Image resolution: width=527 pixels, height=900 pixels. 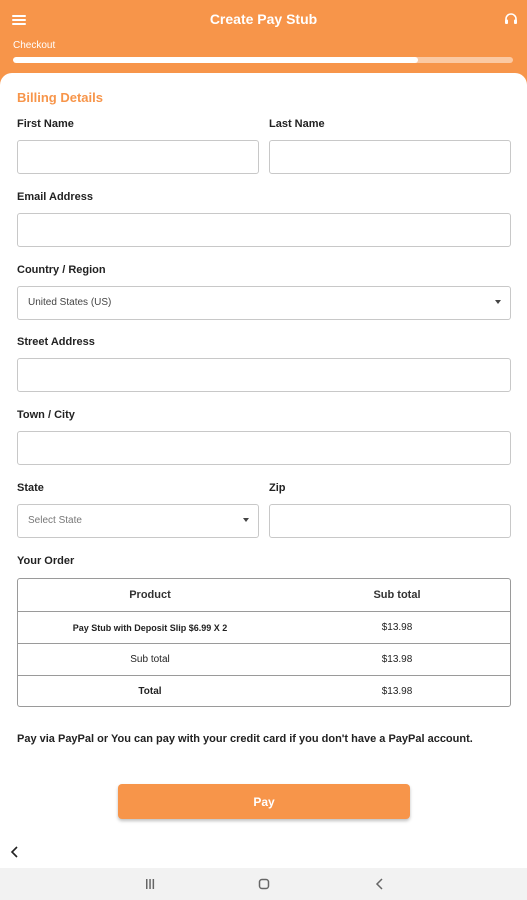 What do you see at coordinates (55, 197) in the screenshot?
I see `email-label: Email Address` at bounding box center [55, 197].